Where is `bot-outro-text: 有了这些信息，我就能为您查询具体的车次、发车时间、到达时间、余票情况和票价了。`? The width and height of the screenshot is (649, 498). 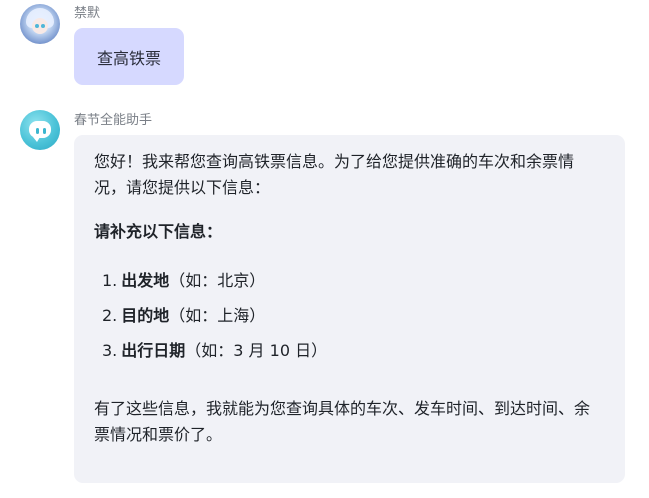 bot-outro-text: 有了这些信息，我就能为您查询具体的车次、发车时间、到达时间、余票情况和票价了。 is located at coordinates (342, 421).